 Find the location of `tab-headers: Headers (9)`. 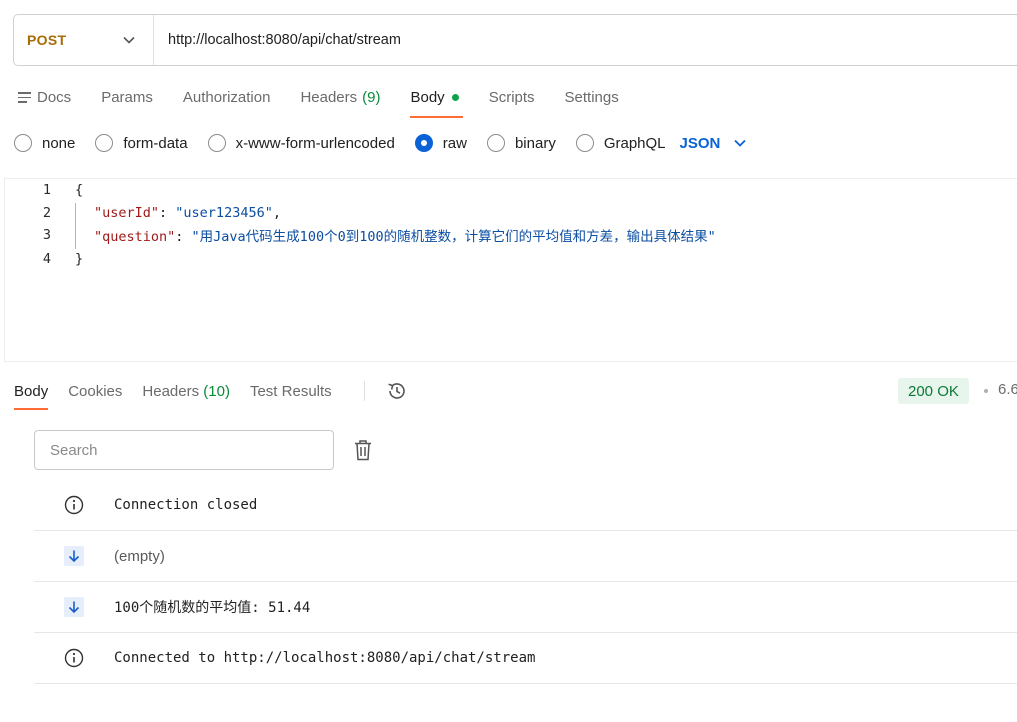

tab-headers: Headers (9) is located at coordinates (340, 96).